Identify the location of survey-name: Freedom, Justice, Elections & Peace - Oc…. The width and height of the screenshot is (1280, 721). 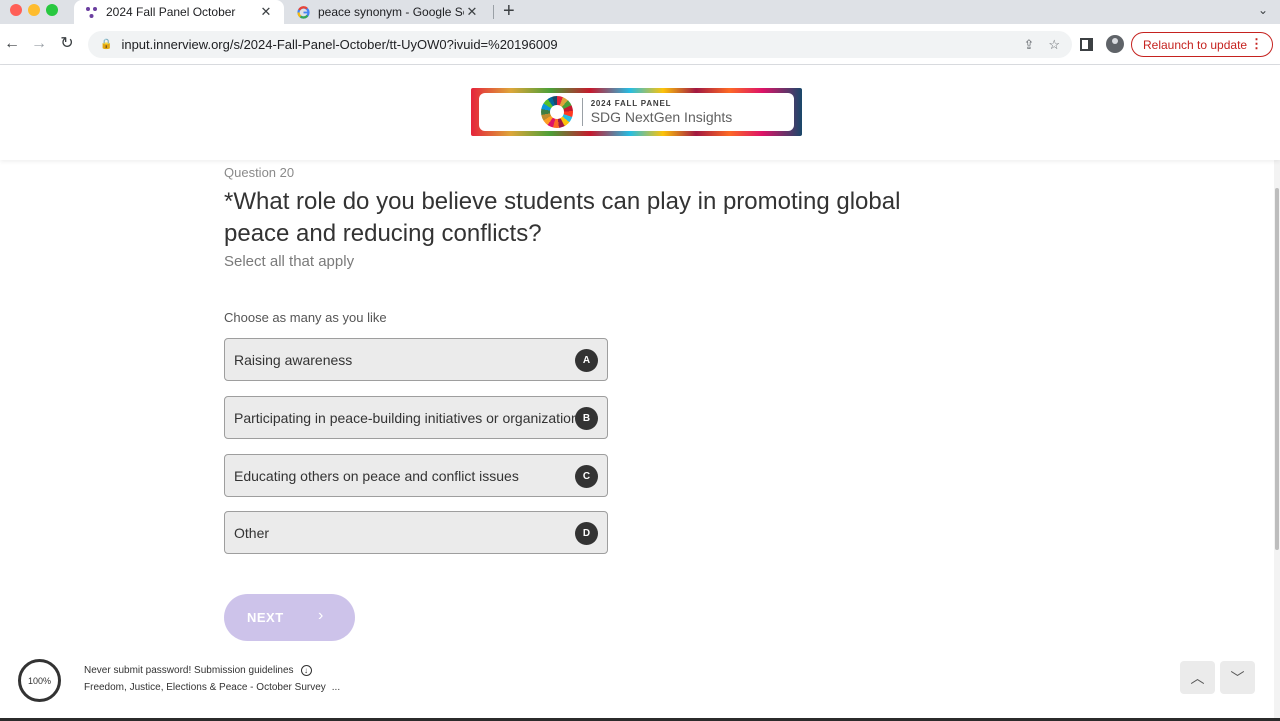
(212, 687).